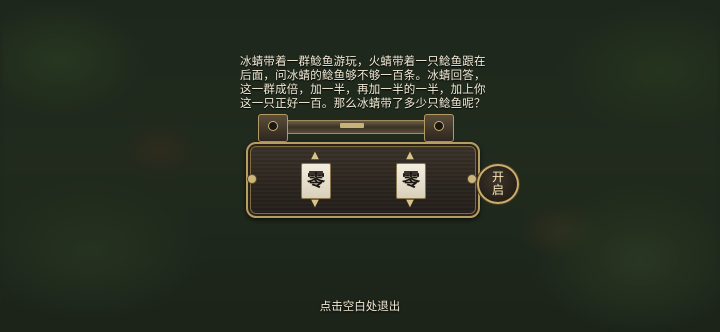 The image size is (720, 332). I want to click on shackle-clasp, so click(352, 125).